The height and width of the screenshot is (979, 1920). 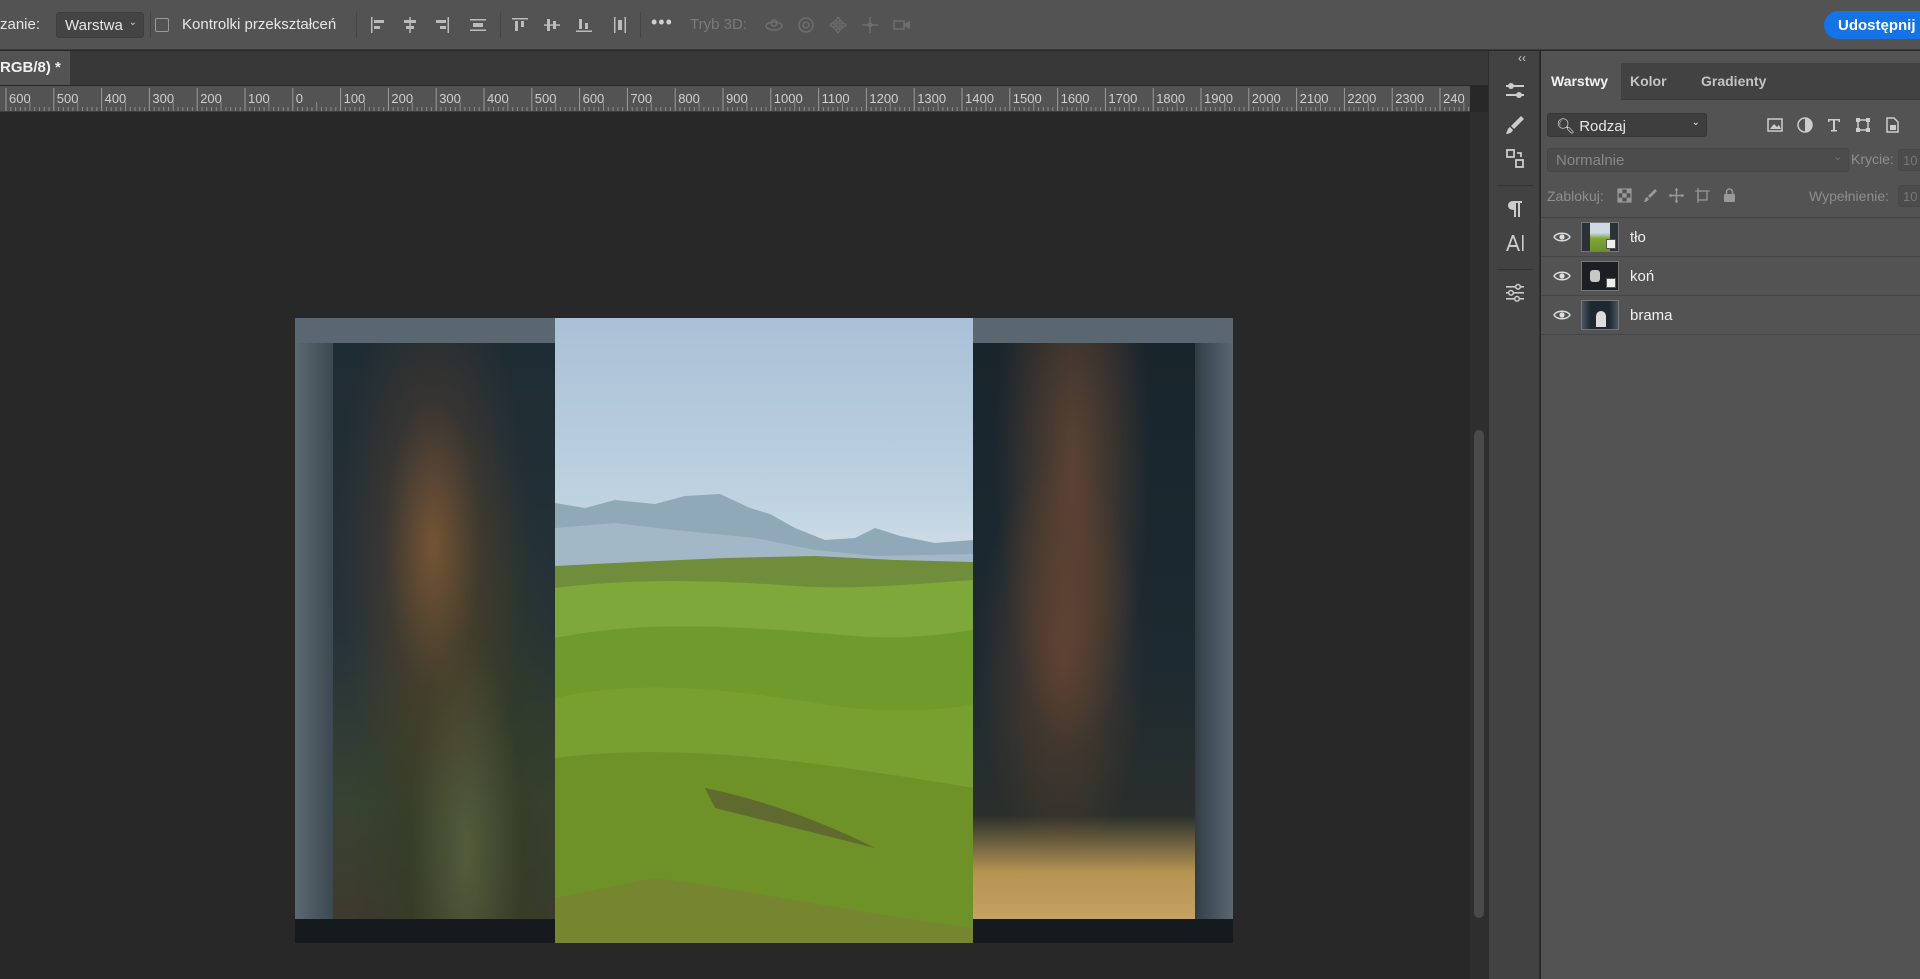 I want to click on more-options-icon: •••, so click(x=662, y=22).